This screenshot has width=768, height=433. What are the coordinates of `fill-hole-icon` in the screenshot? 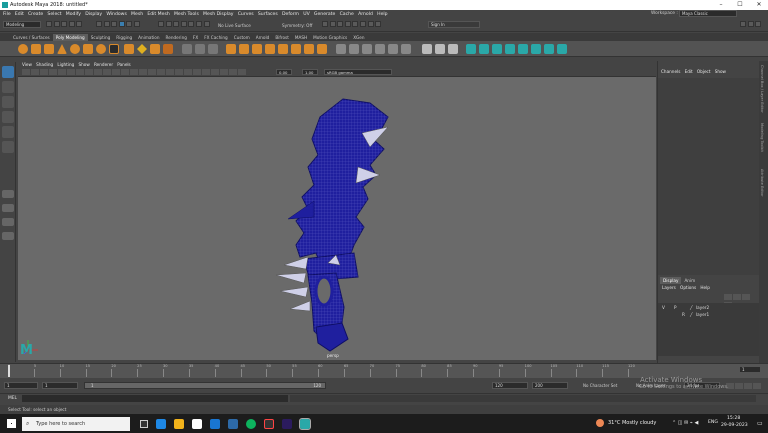 It's located at (322, 49).